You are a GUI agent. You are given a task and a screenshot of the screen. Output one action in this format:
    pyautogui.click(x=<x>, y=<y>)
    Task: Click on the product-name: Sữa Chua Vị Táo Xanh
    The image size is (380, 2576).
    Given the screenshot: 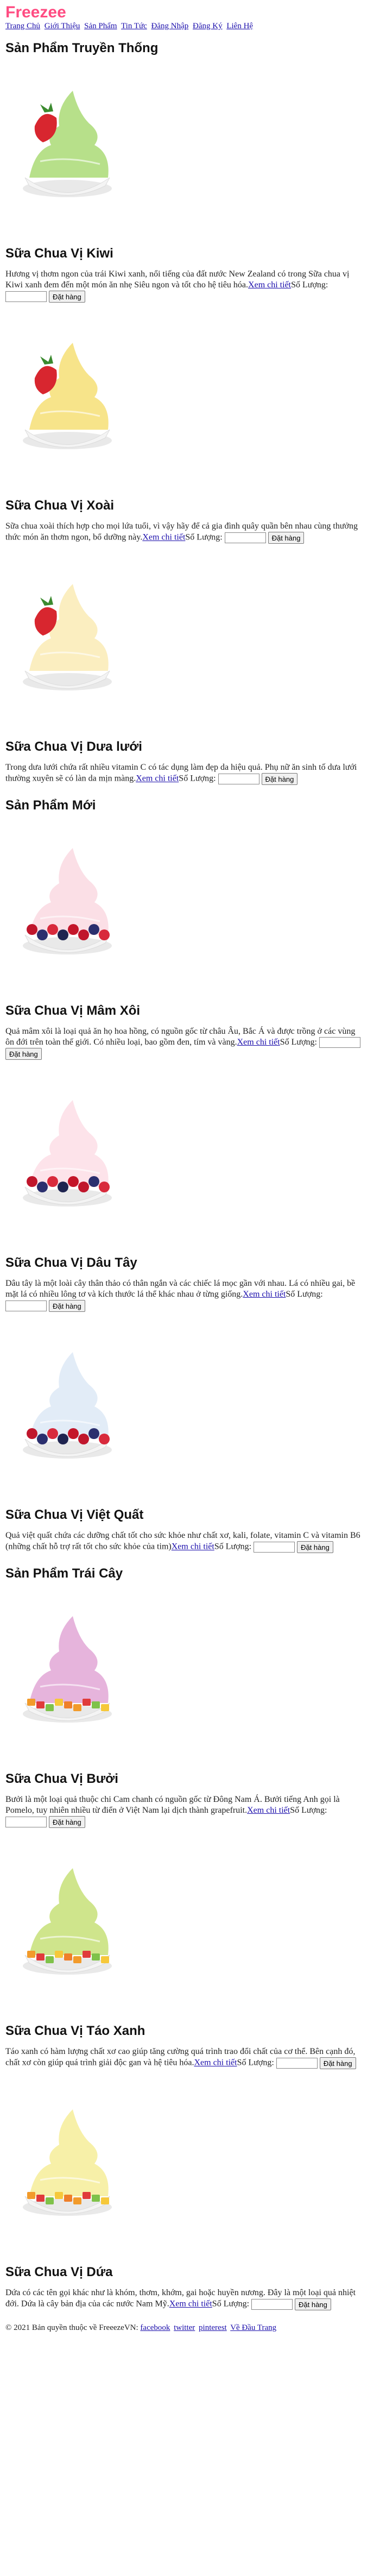 What is the action you would take?
    pyautogui.click(x=190, y=2031)
    